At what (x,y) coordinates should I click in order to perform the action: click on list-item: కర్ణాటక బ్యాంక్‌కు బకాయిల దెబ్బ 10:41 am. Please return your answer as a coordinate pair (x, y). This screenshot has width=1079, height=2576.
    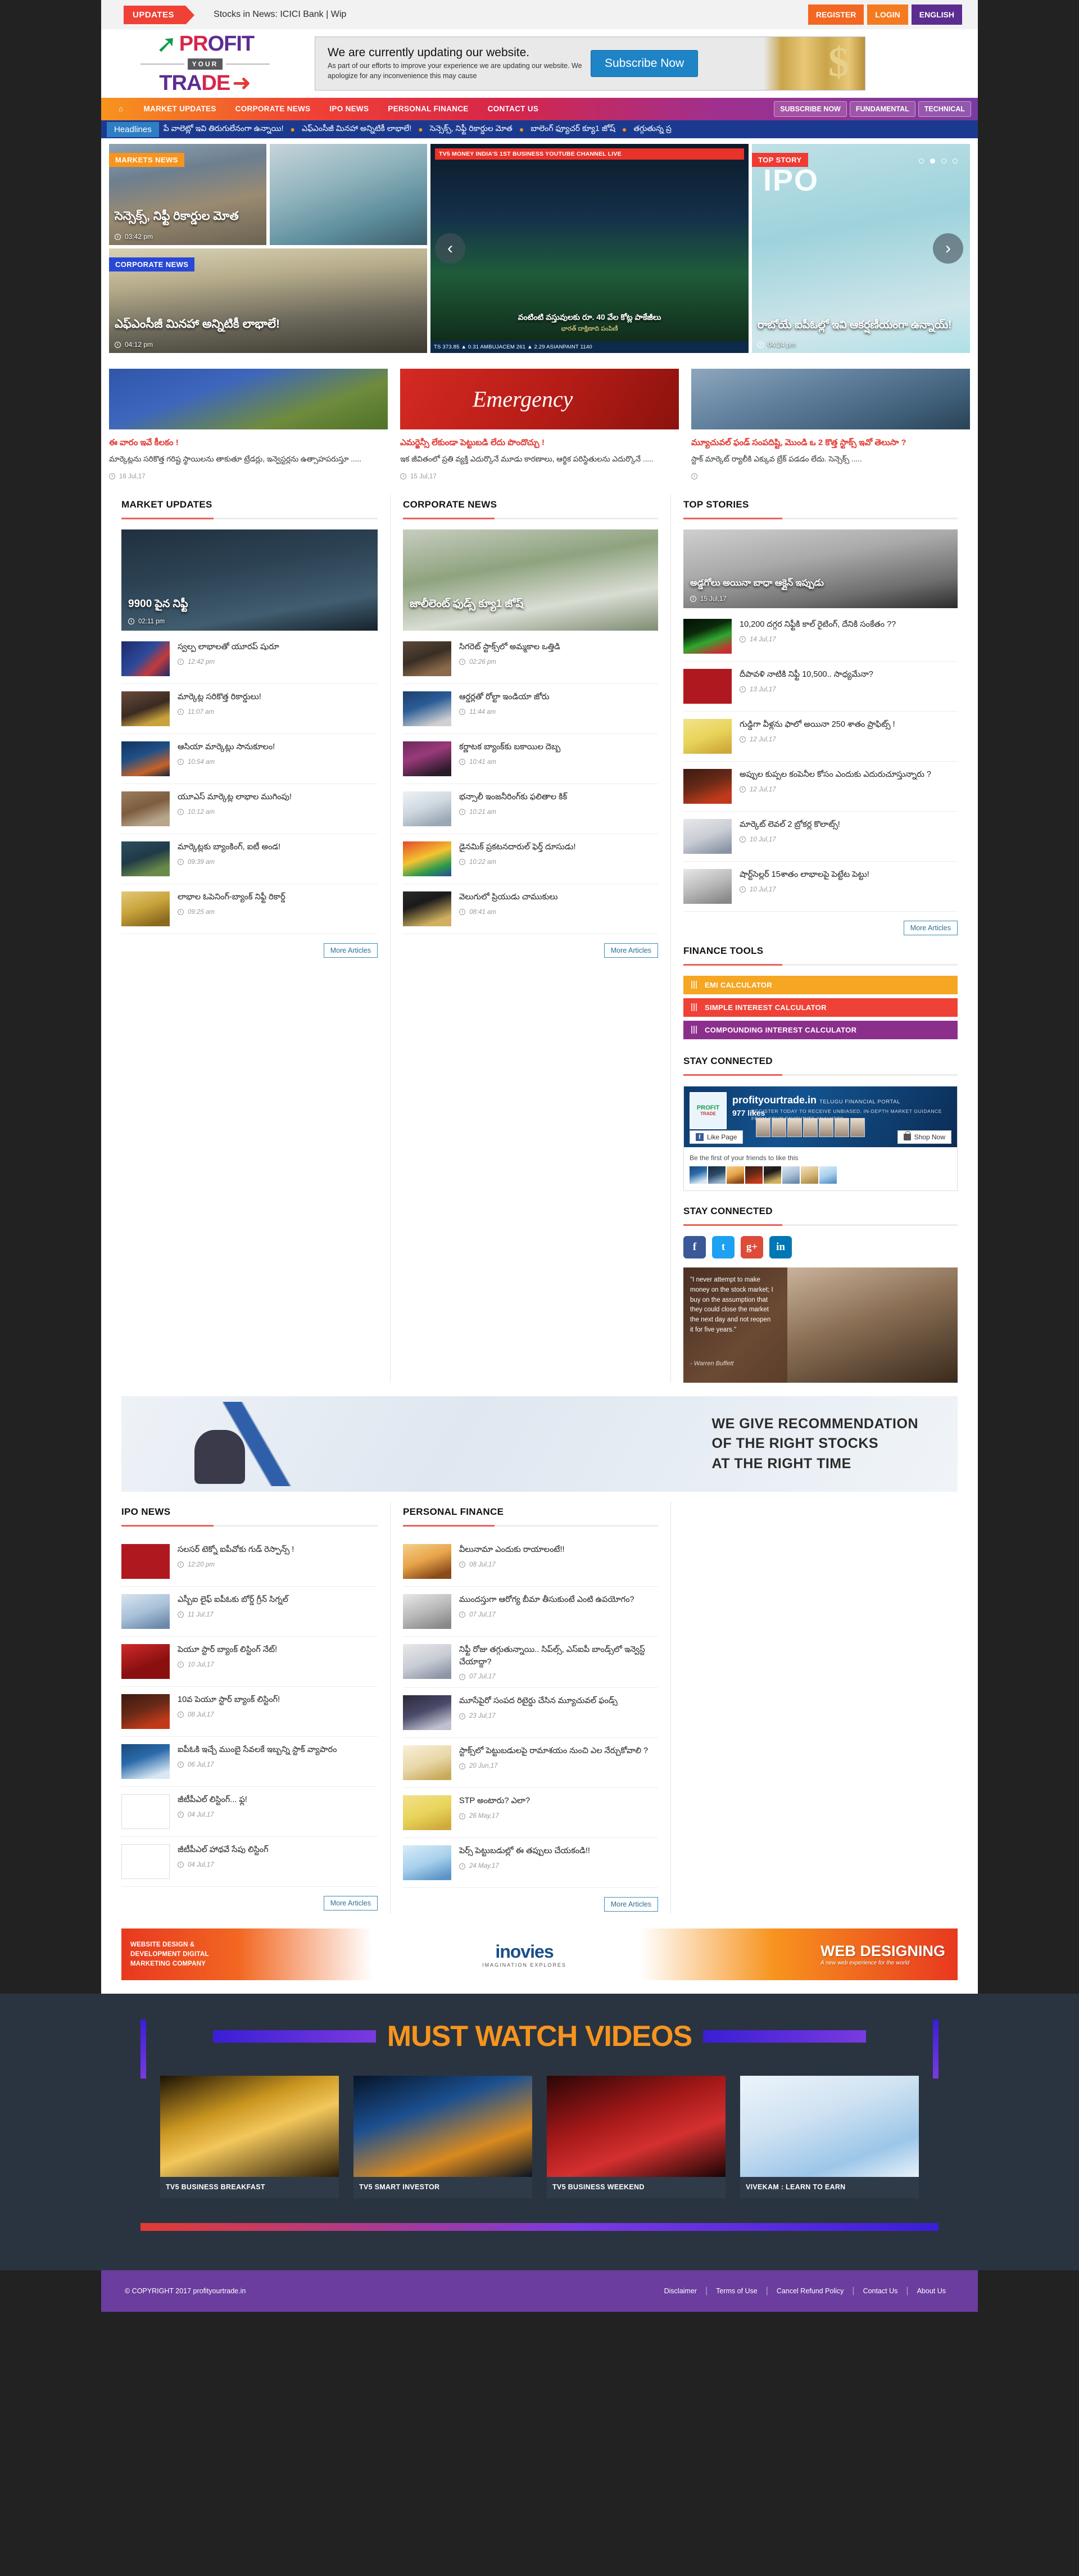
    Looking at the image, I should click on (530, 759).